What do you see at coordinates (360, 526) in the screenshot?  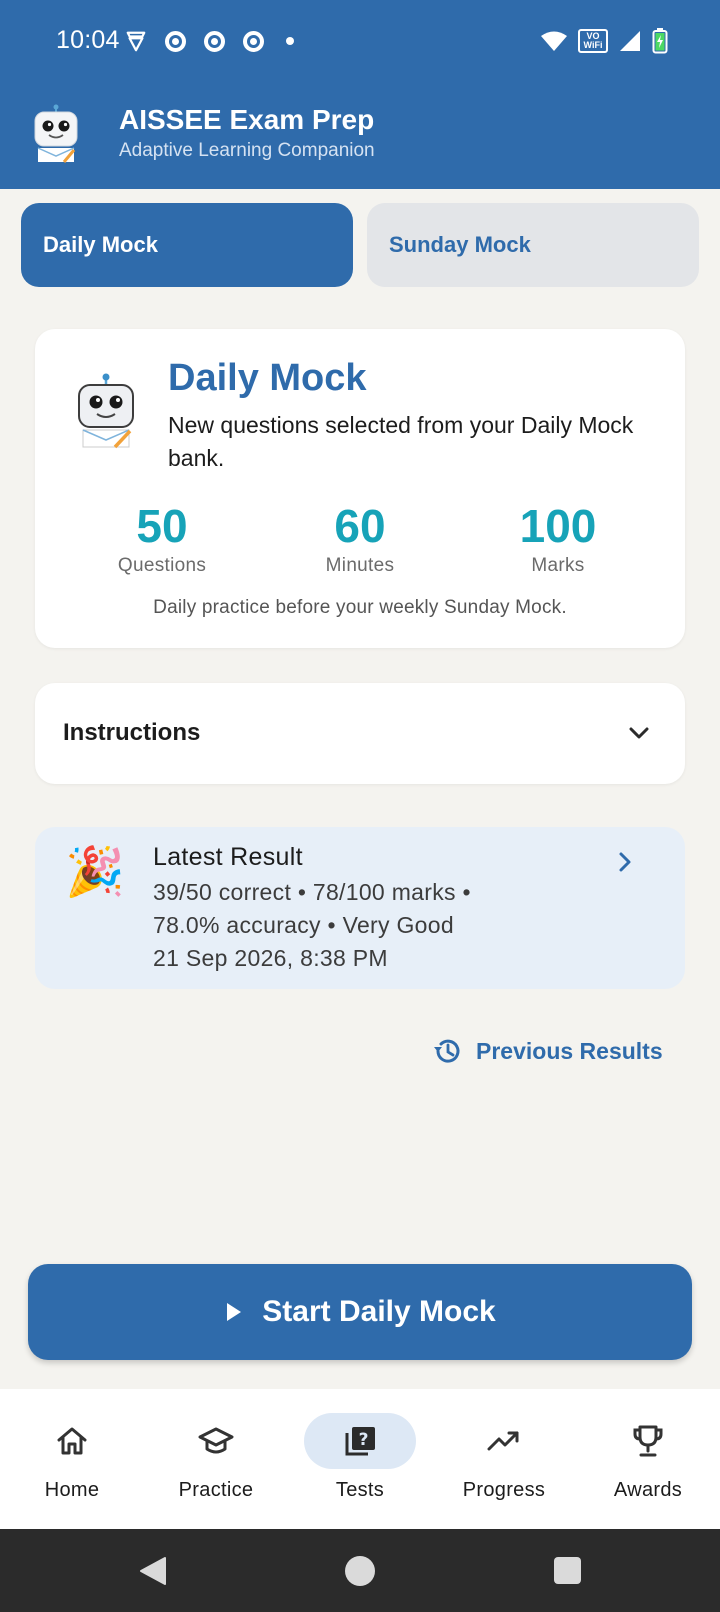 I see `stat-value: 60` at bounding box center [360, 526].